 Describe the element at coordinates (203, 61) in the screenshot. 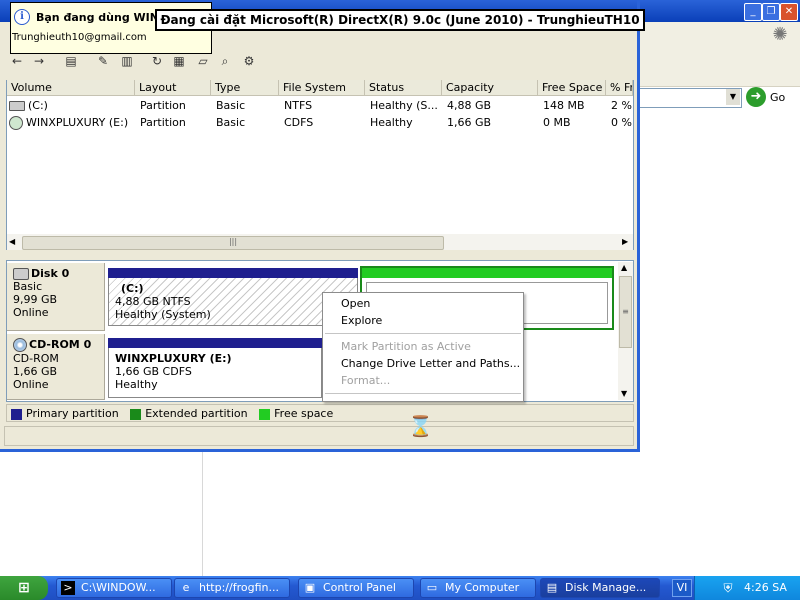

I see `open-folder-icon: ▱` at that location.